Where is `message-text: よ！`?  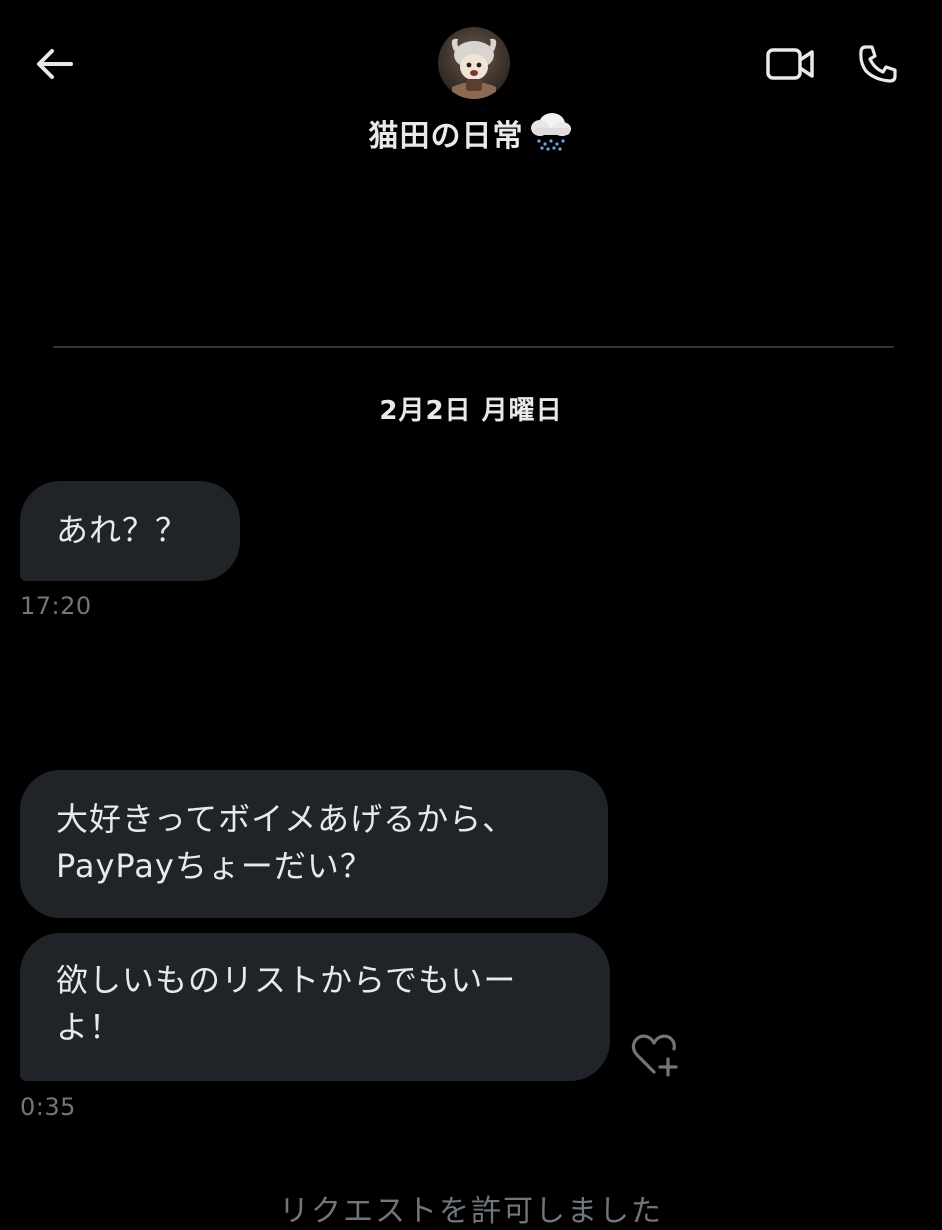 message-text: よ！ is located at coordinates (89, 1027).